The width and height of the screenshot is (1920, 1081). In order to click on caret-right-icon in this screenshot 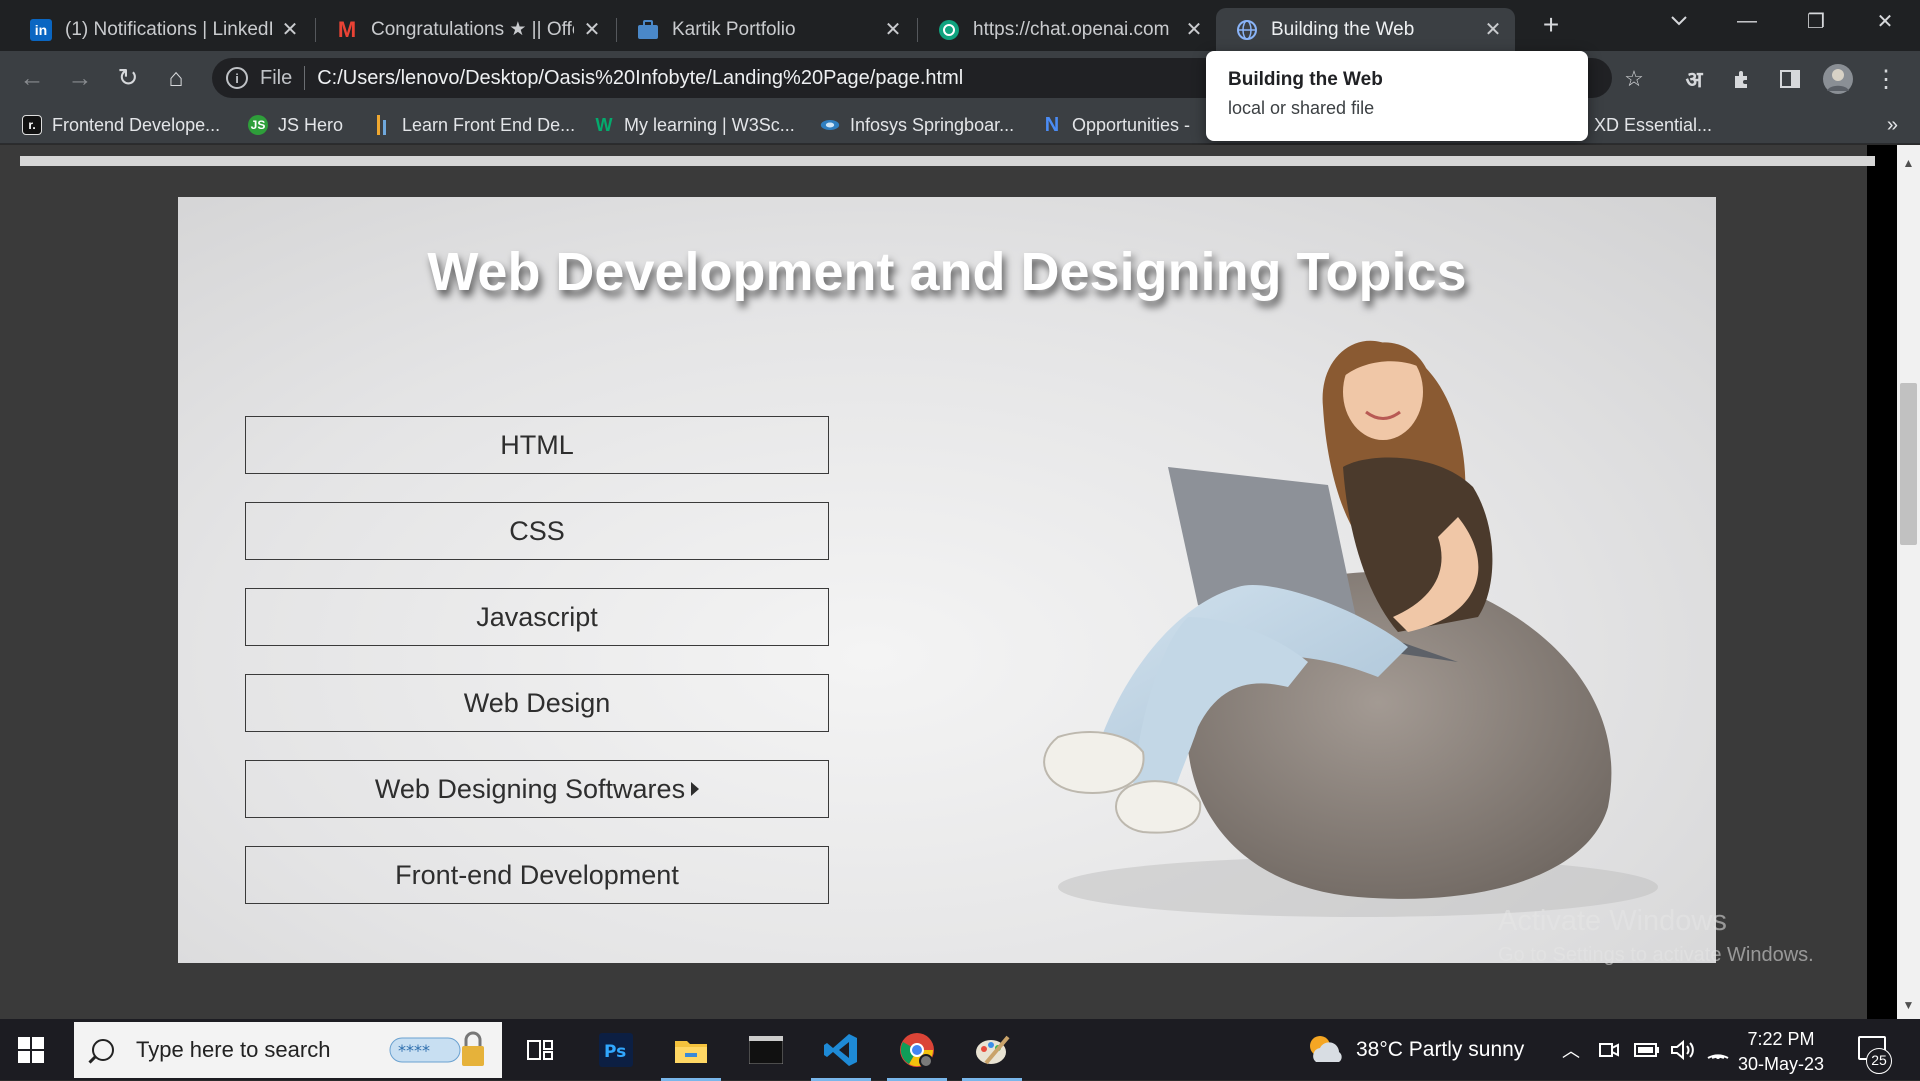, I will do `click(695, 789)`.